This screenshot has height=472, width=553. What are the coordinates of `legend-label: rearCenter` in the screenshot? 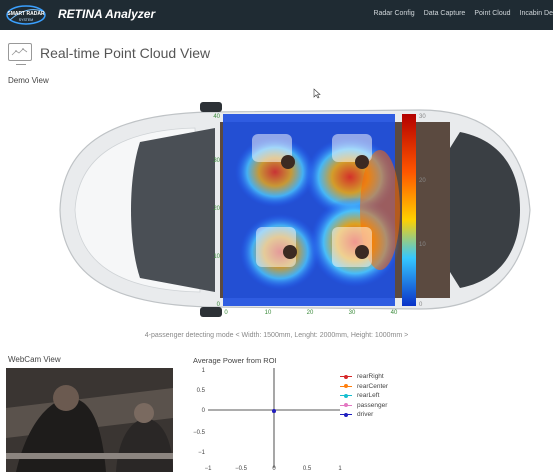 It's located at (373, 386).